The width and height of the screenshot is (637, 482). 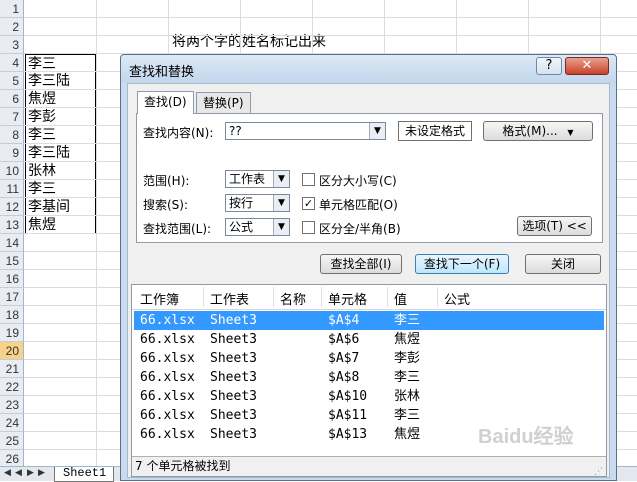 What do you see at coordinates (12, 189) in the screenshot?
I see `row-header: 11` at bounding box center [12, 189].